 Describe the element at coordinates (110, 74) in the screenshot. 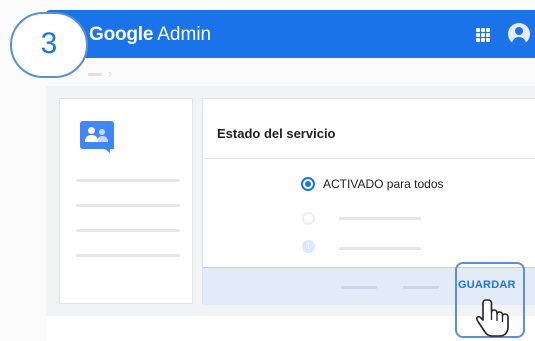

I see `chevron-right-icon: ›` at that location.